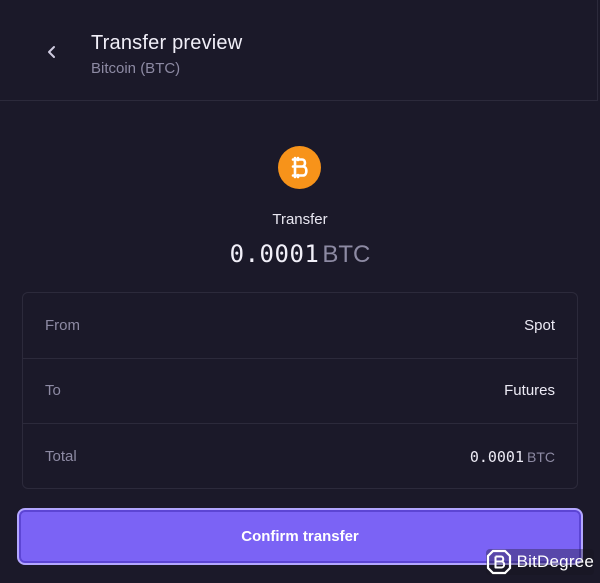 The width and height of the screenshot is (600, 583). I want to click on watermark-text: BitDegree, so click(555, 561).